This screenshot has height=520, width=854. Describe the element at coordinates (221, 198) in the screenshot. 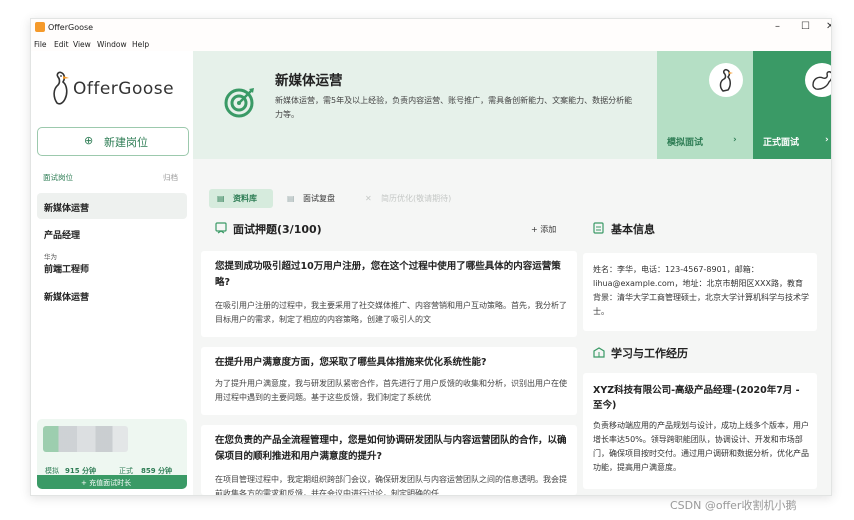

I see `library-icon: ▤` at that location.